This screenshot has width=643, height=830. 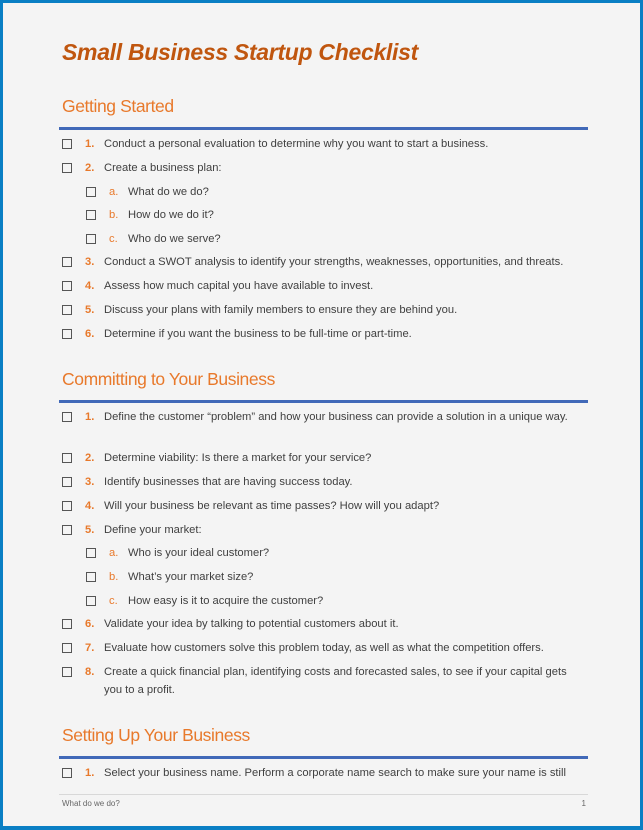 What do you see at coordinates (168, 192) in the screenshot?
I see `item-text: What do we do?` at bounding box center [168, 192].